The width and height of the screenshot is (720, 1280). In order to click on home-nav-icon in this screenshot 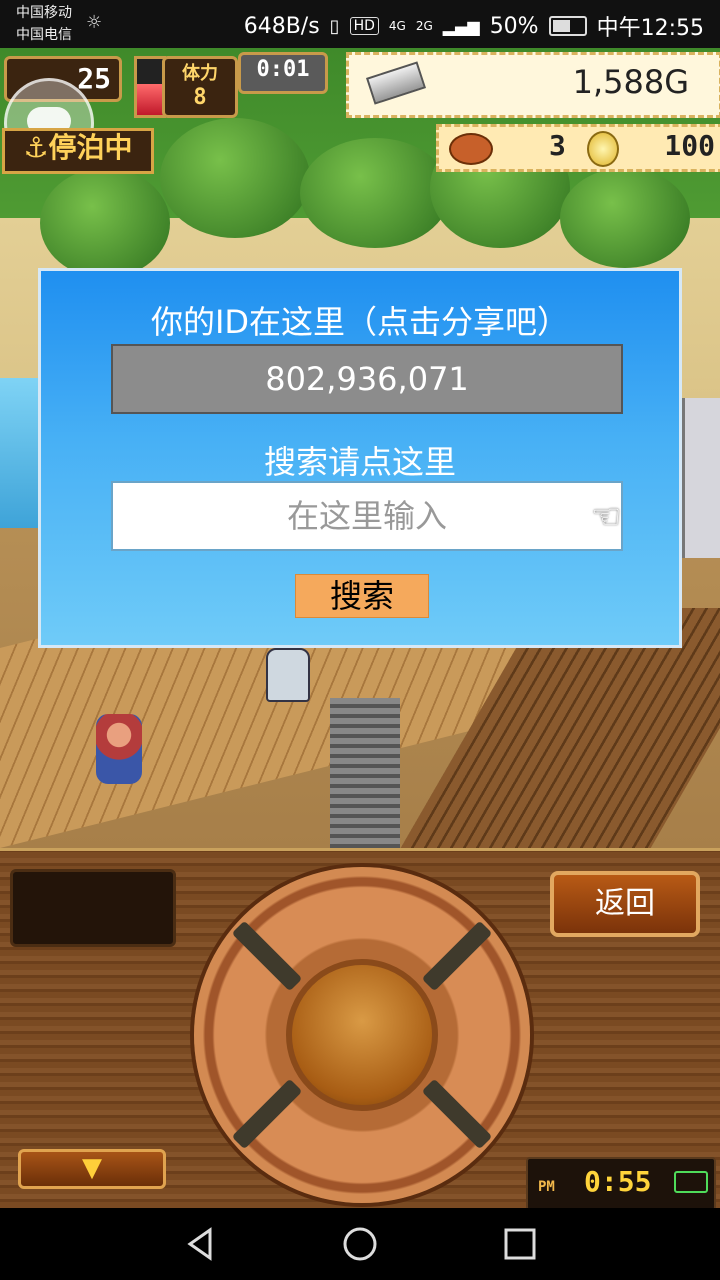, I will do `click(360, 1244)`.